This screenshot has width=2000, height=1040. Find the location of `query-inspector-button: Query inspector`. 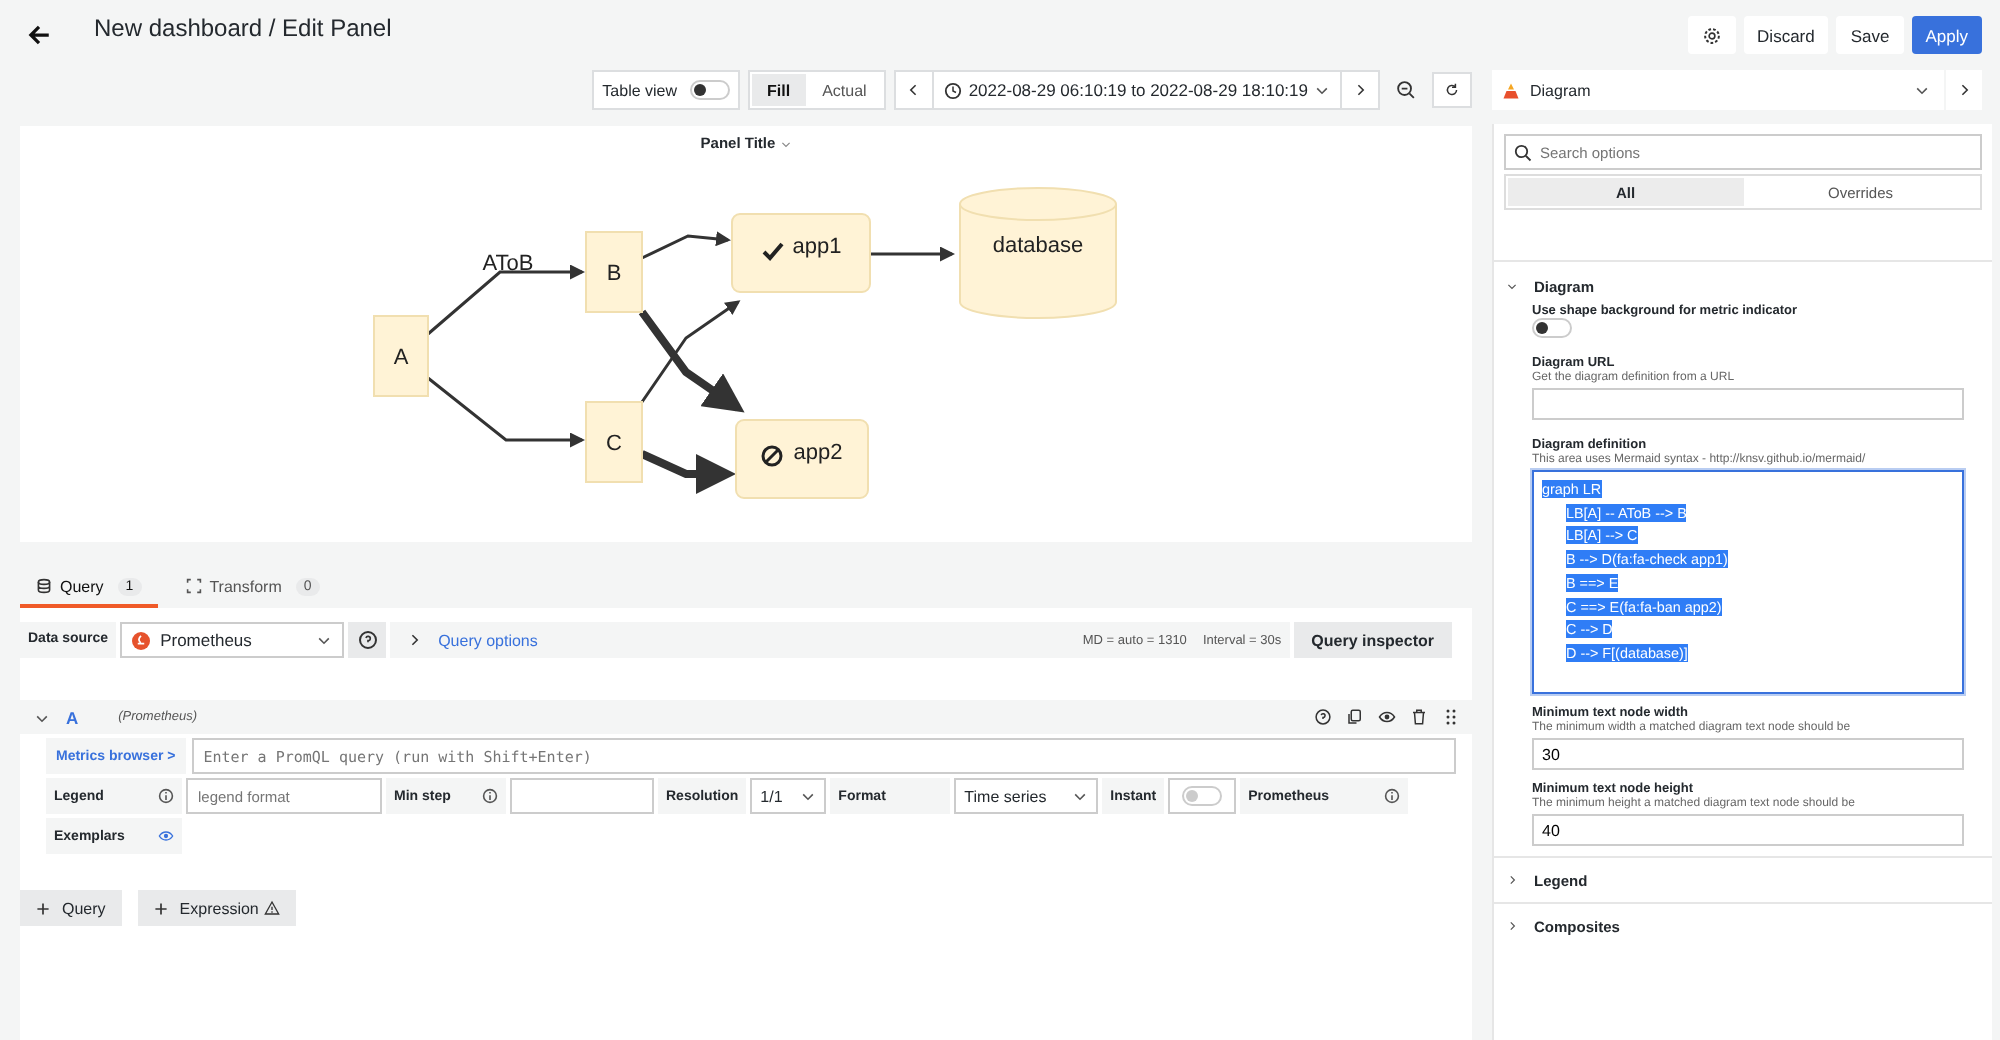

query-inspector-button: Query inspector is located at coordinates (1372, 640).